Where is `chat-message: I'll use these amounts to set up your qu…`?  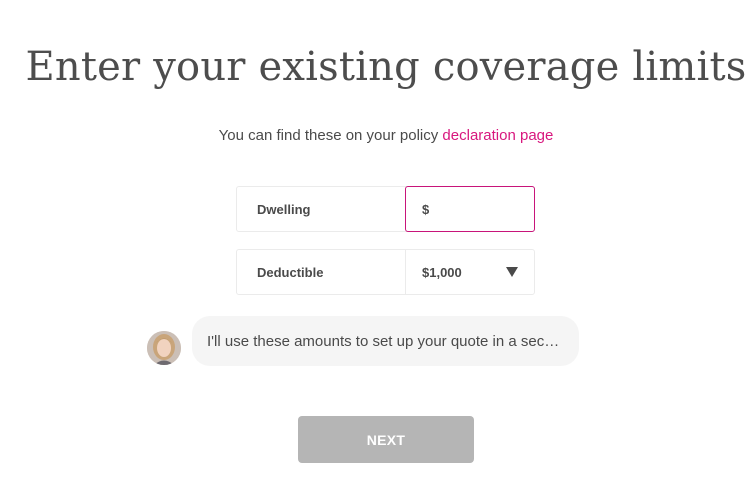 chat-message: I'll use these amounts to set up your qu… is located at coordinates (383, 341).